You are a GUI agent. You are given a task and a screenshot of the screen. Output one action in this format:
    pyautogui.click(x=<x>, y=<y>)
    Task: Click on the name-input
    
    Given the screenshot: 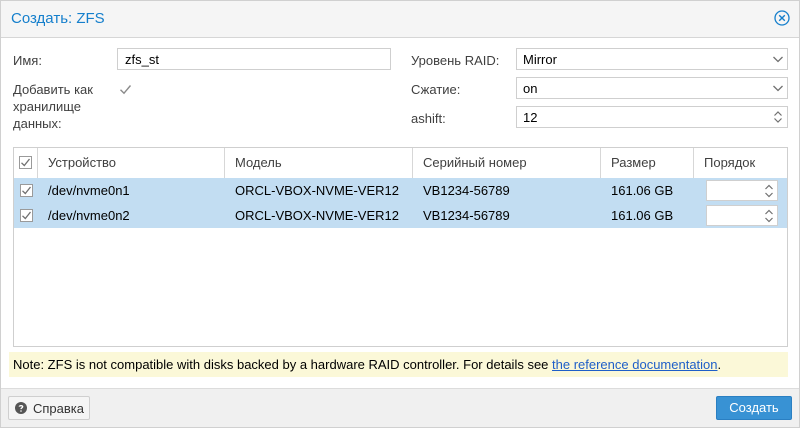 What is the action you would take?
    pyautogui.click(x=254, y=59)
    